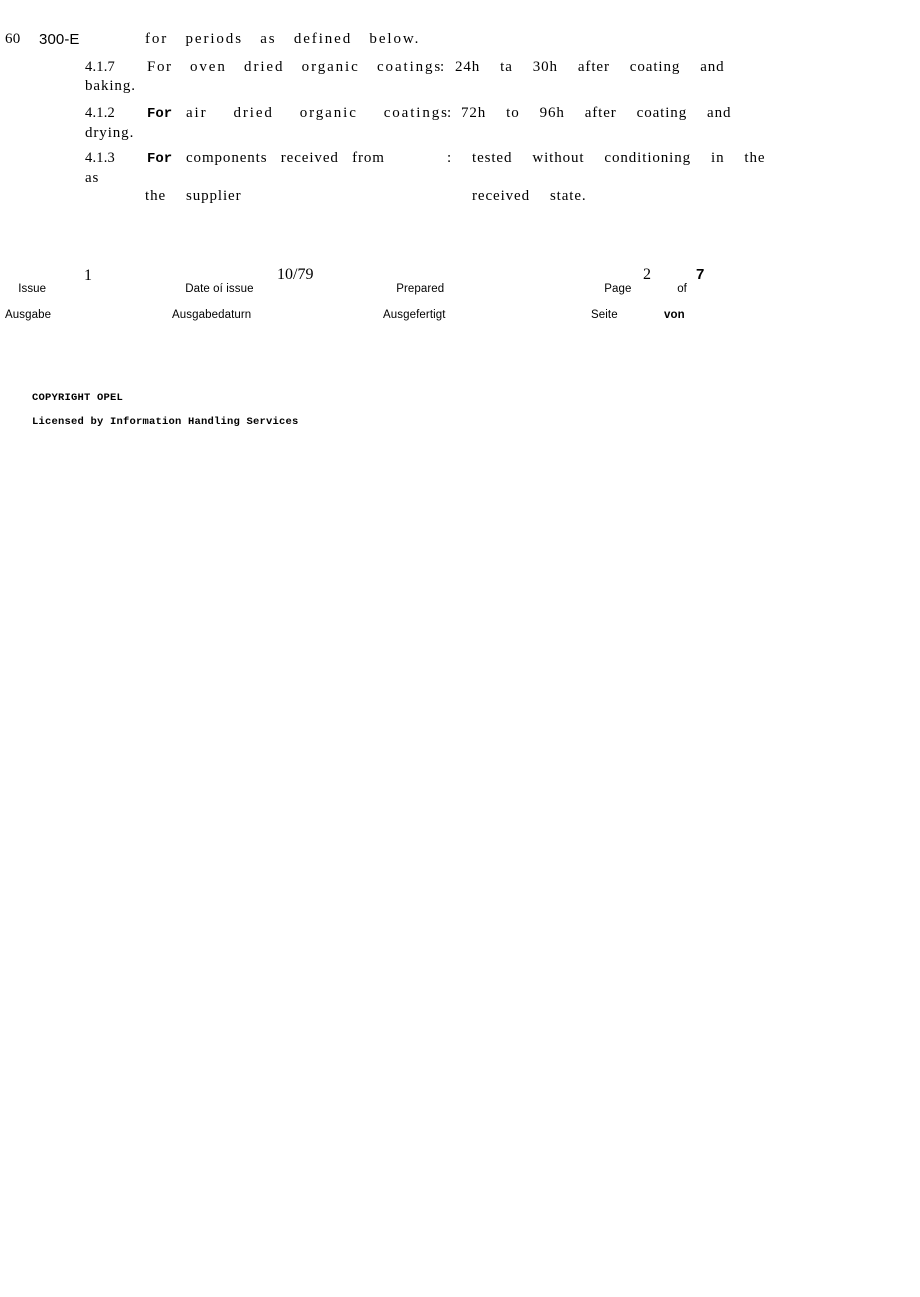 This screenshot has height=1297, width=920. What do you see at coordinates (674, 315) in the screenshot?
I see `footer-page-of-de: von` at bounding box center [674, 315].